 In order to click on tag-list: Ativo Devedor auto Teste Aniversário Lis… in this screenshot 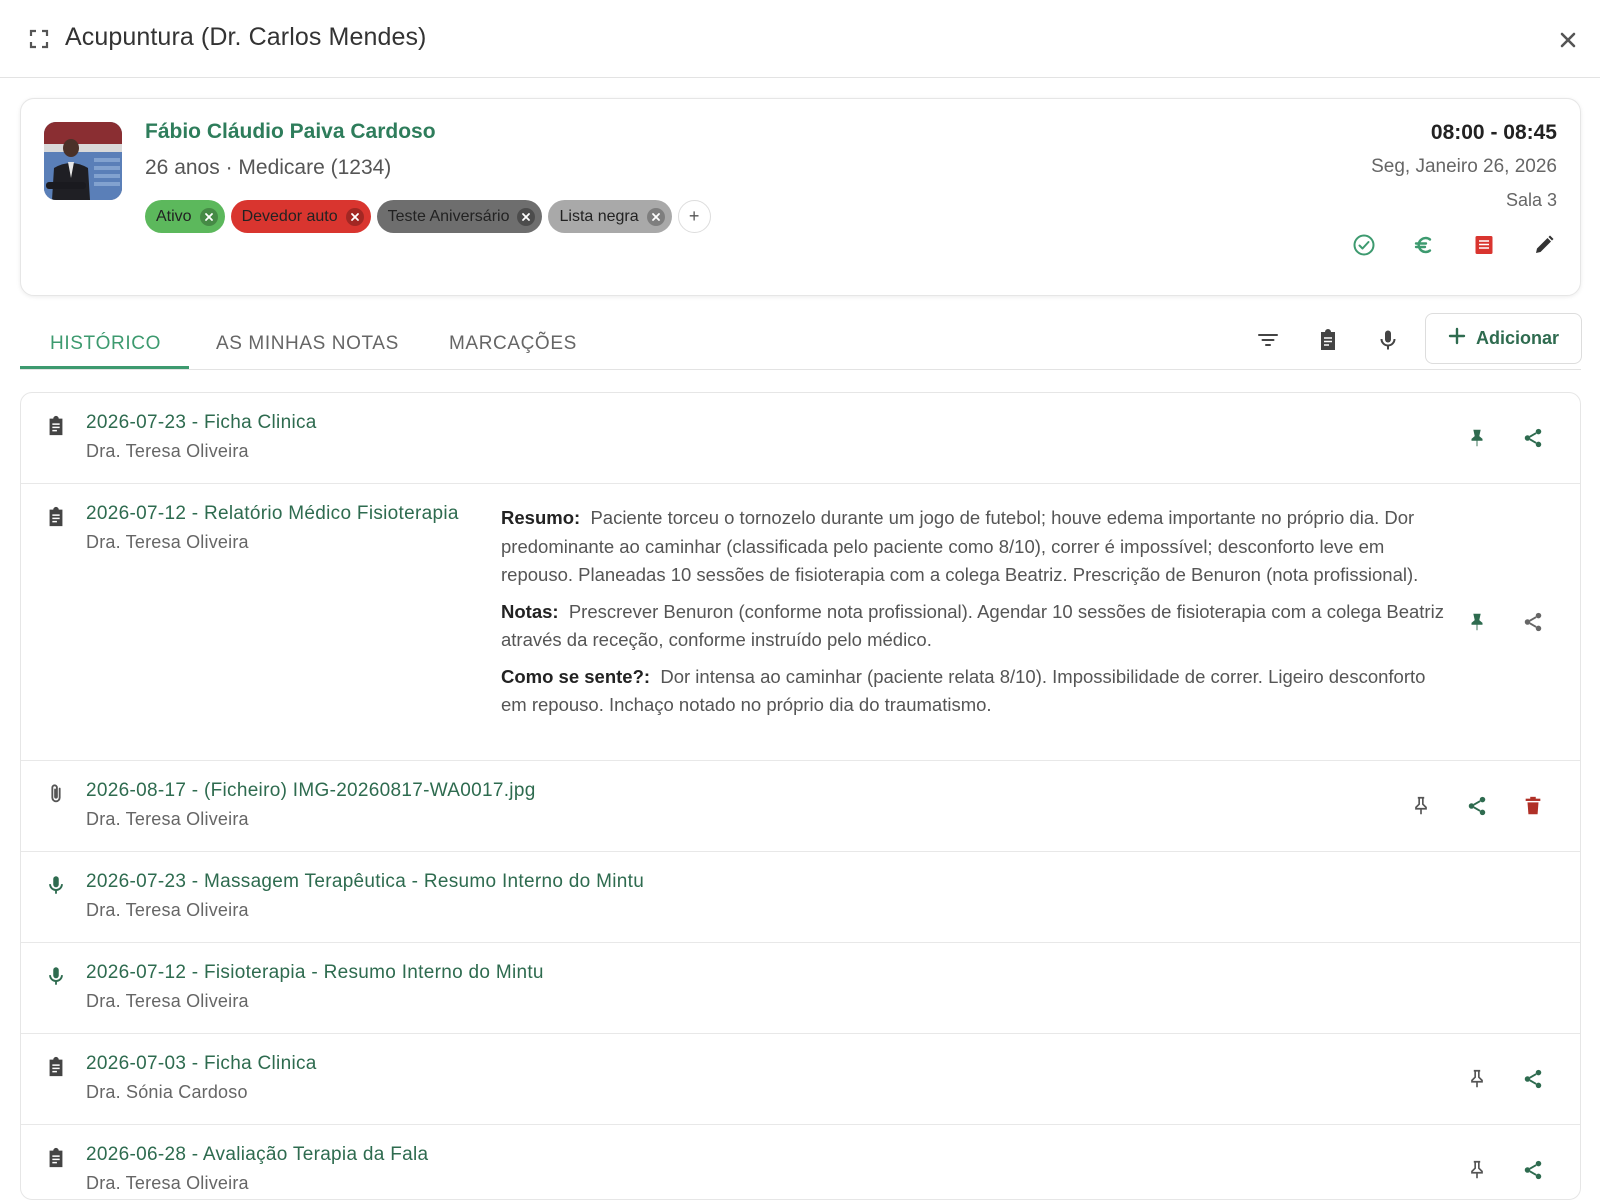, I will do `click(428, 216)`.